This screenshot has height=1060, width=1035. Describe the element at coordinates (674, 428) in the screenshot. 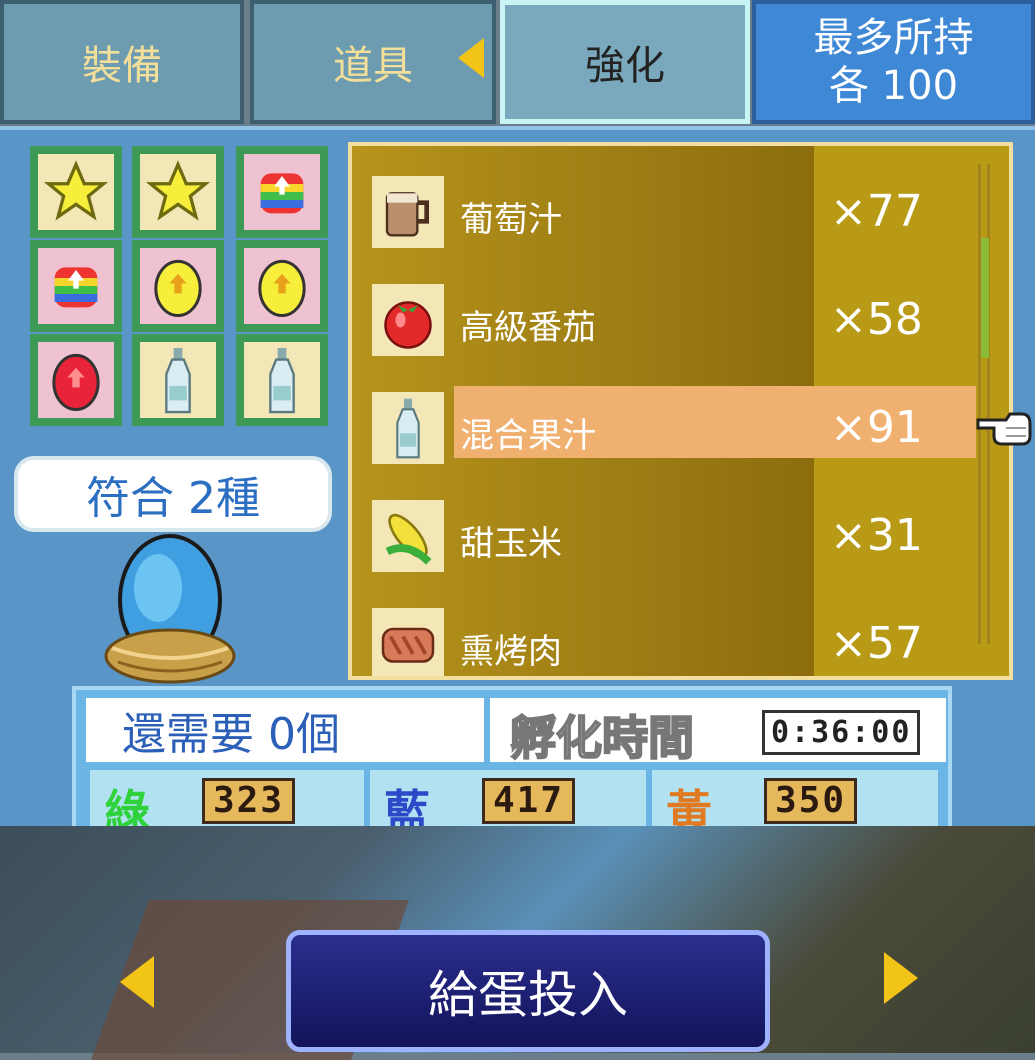

I see `list-item-selected: 混合果汁 ×91` at that location.